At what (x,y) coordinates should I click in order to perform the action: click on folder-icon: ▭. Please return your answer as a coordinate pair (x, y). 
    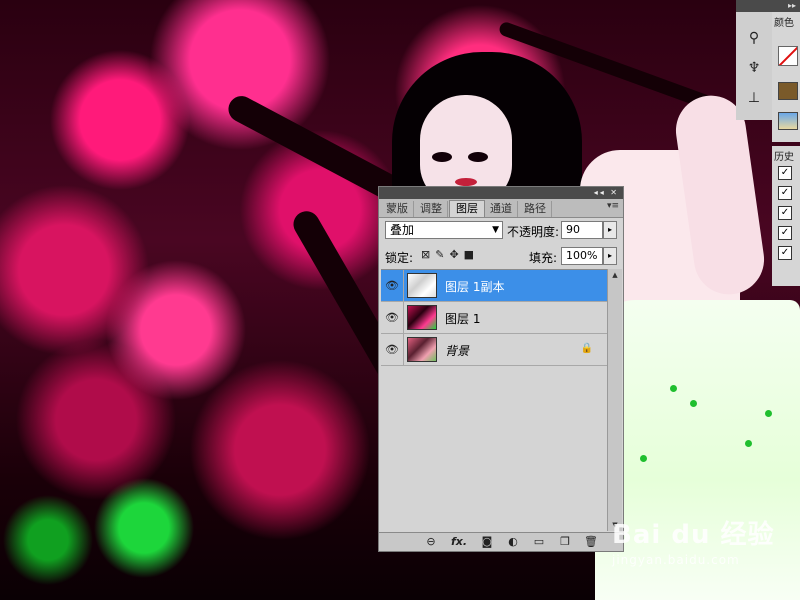
    Looking at the image, I should click on (539, 542).